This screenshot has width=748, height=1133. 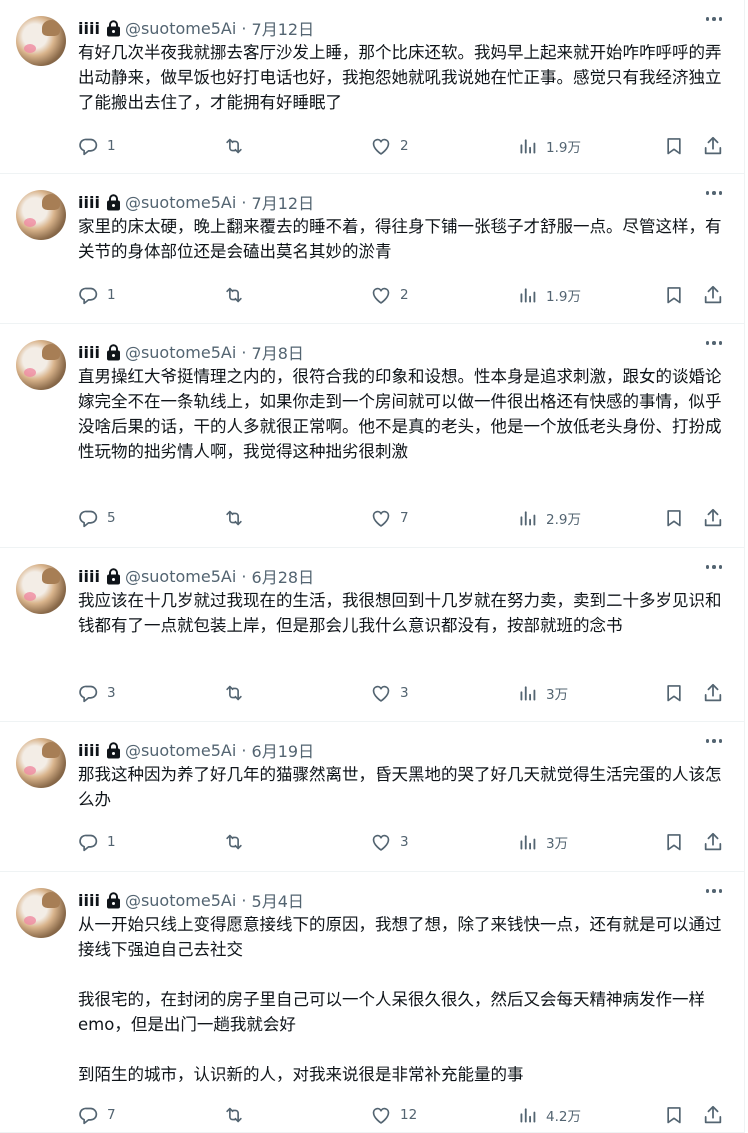 I want to click on share-icon, so click(x=713, y=146).